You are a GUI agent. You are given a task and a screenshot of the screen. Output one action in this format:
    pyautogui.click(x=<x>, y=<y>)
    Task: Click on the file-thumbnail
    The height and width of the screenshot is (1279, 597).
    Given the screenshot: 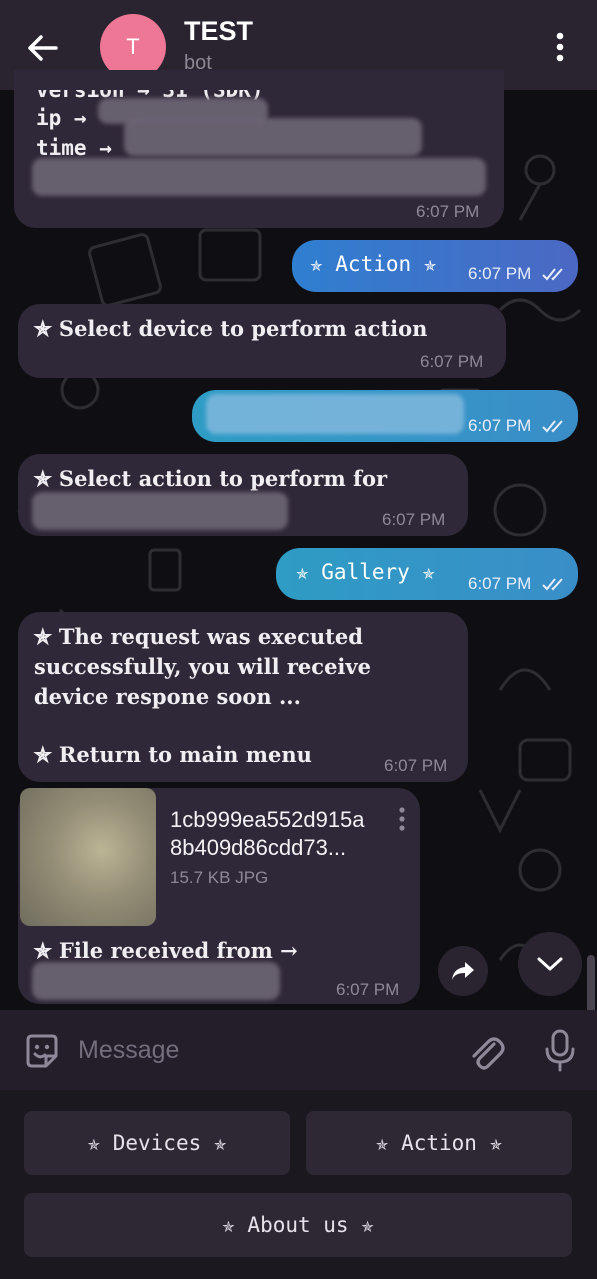 What is the action you would take?
    pyautogui.click(x=88, y=857)
    